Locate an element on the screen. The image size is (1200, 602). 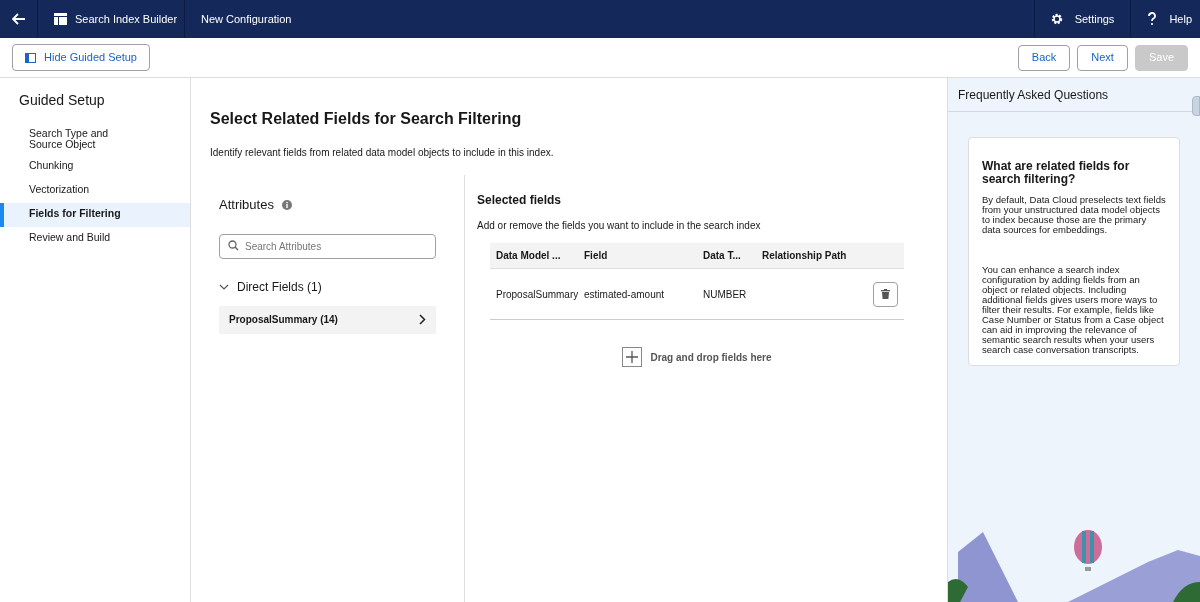
nav-button: Back is located at coordinates (1044, 57).